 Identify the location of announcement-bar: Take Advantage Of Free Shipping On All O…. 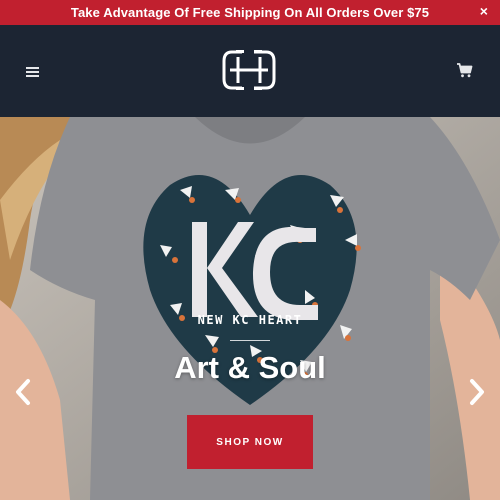
(250, 12).